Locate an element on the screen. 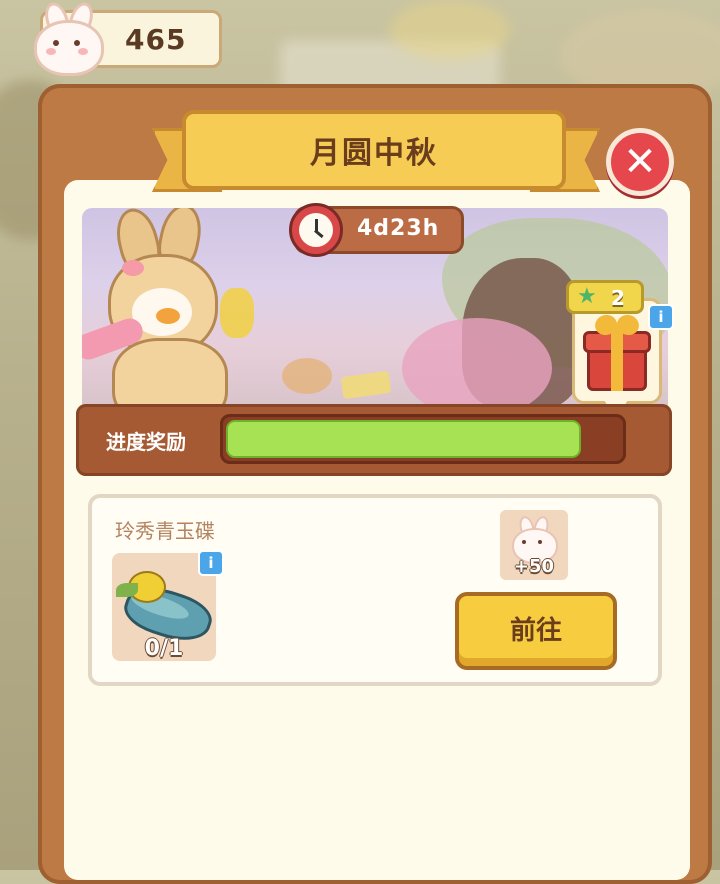  reward-amount: +50 is located at coordinates (534, 566).